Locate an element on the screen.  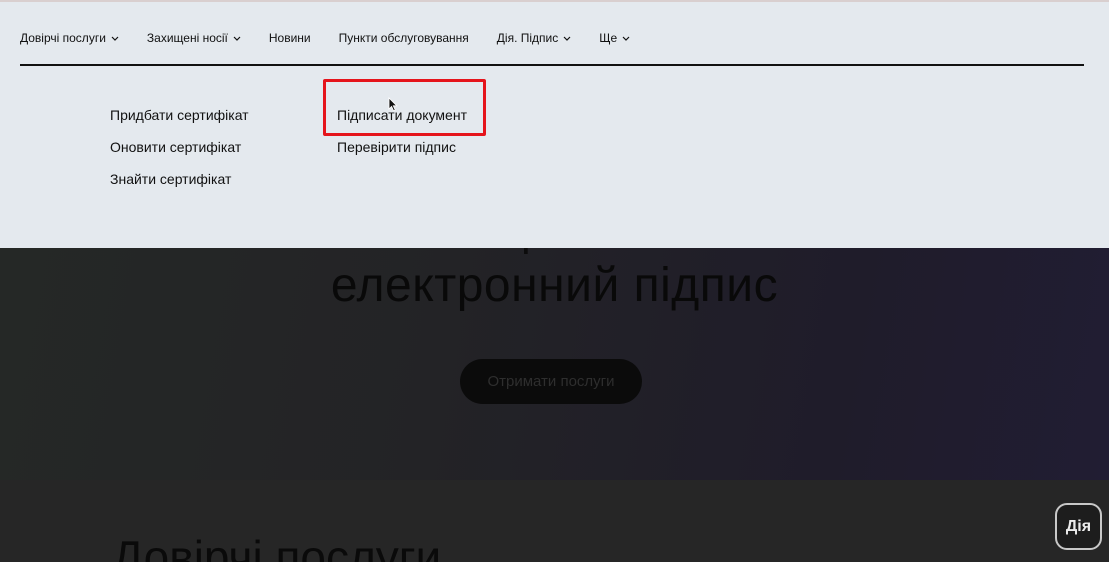
menu-find-certificate: Знайти сертифікат is located at coordinates (179, 179).